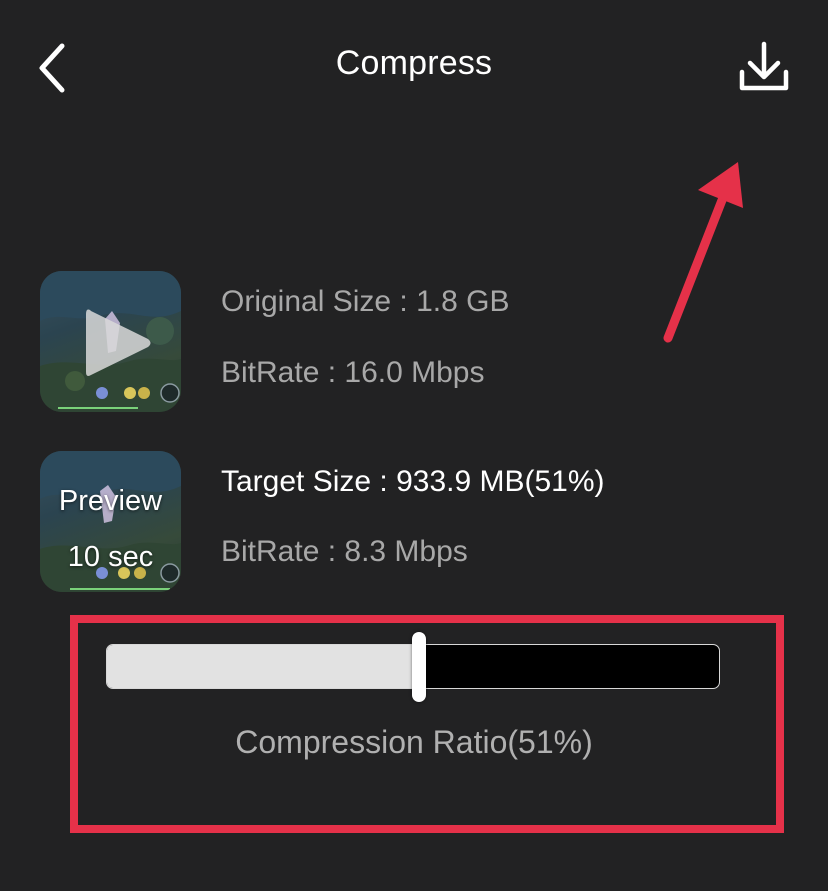 The image size is (828, 891). What do you see at coordinates (110, 501) in the screenshot?
I see `preview-label-line1: Preview` at bounding box center [110, 501].